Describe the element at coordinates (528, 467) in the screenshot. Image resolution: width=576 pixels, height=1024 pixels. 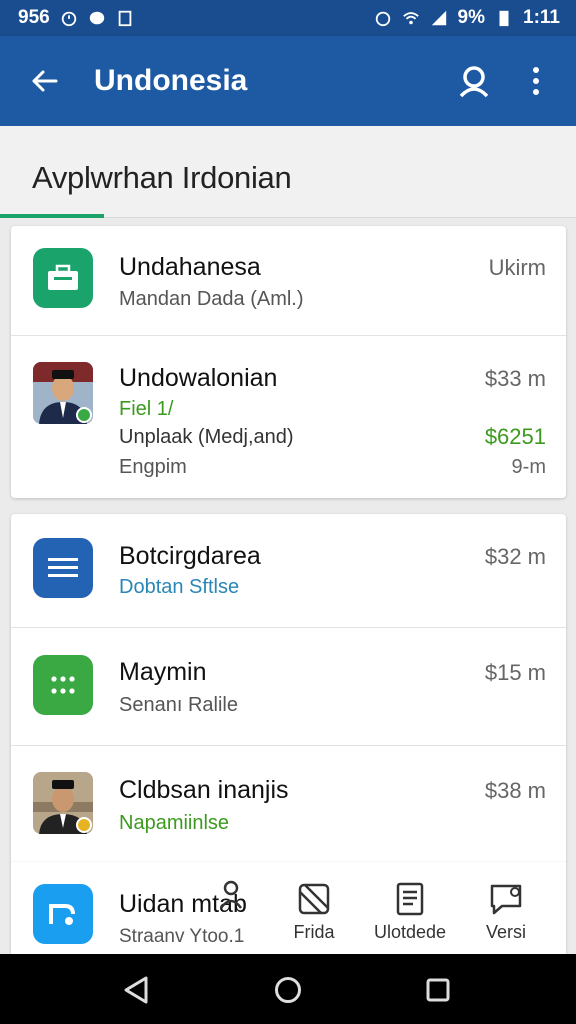
I see `item-time: 9-m` at that location.